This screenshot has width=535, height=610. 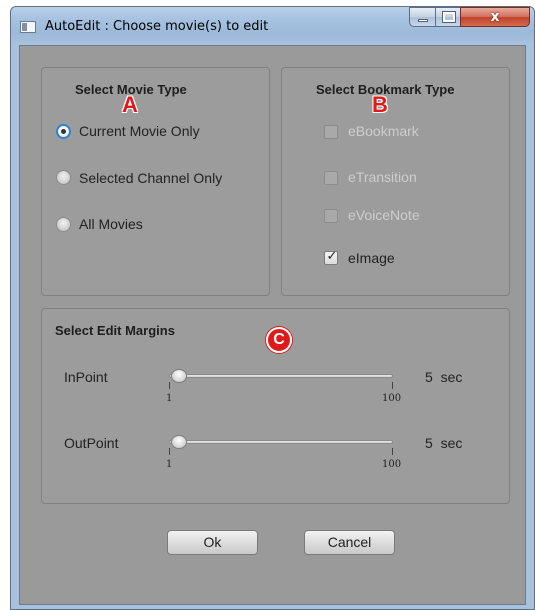 What do you see at coordinates (115, 330) in the screenshot?
I see `edit-margins-title: Select Edit Margins` at bounding box center [115, 330].